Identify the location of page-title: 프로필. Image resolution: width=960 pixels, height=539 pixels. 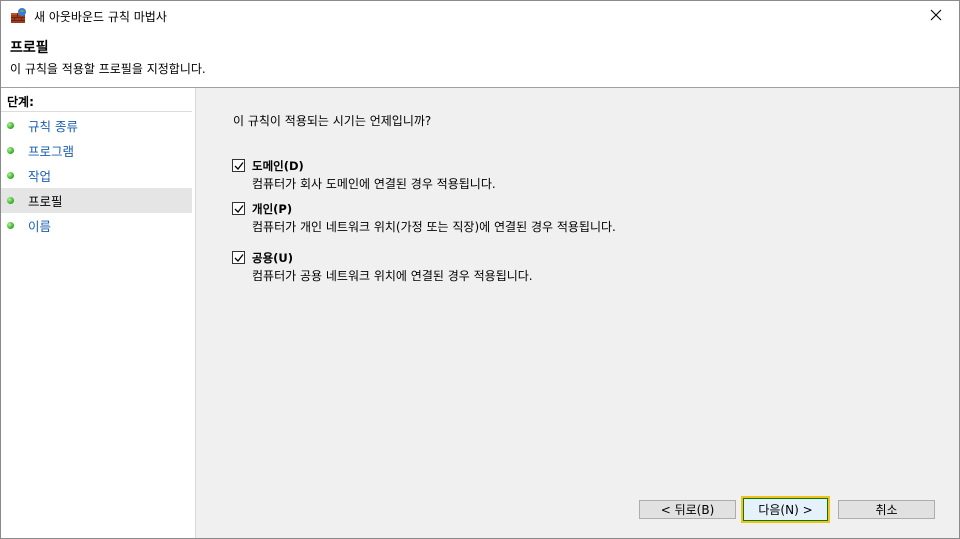
(29, 48).